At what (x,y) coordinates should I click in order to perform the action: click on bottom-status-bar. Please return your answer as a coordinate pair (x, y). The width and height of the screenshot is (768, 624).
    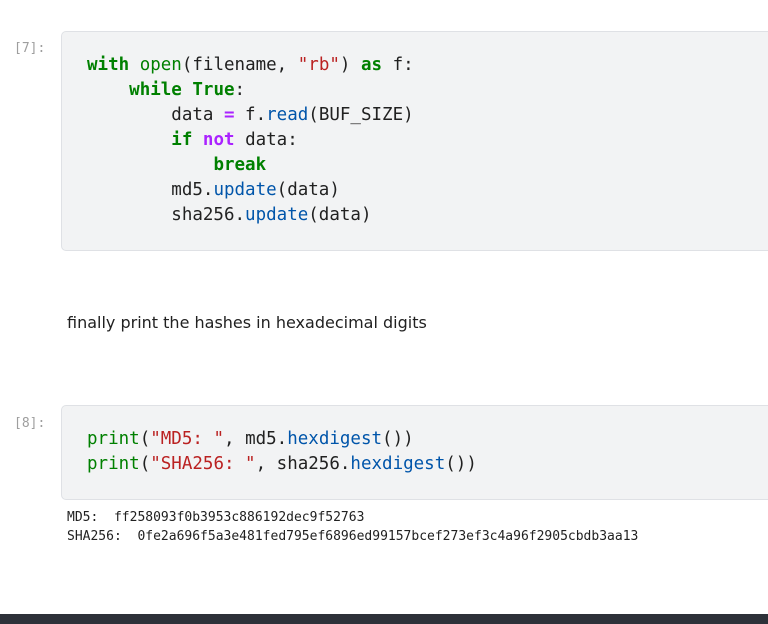
    Looking at the image, I should click on (384, 619).